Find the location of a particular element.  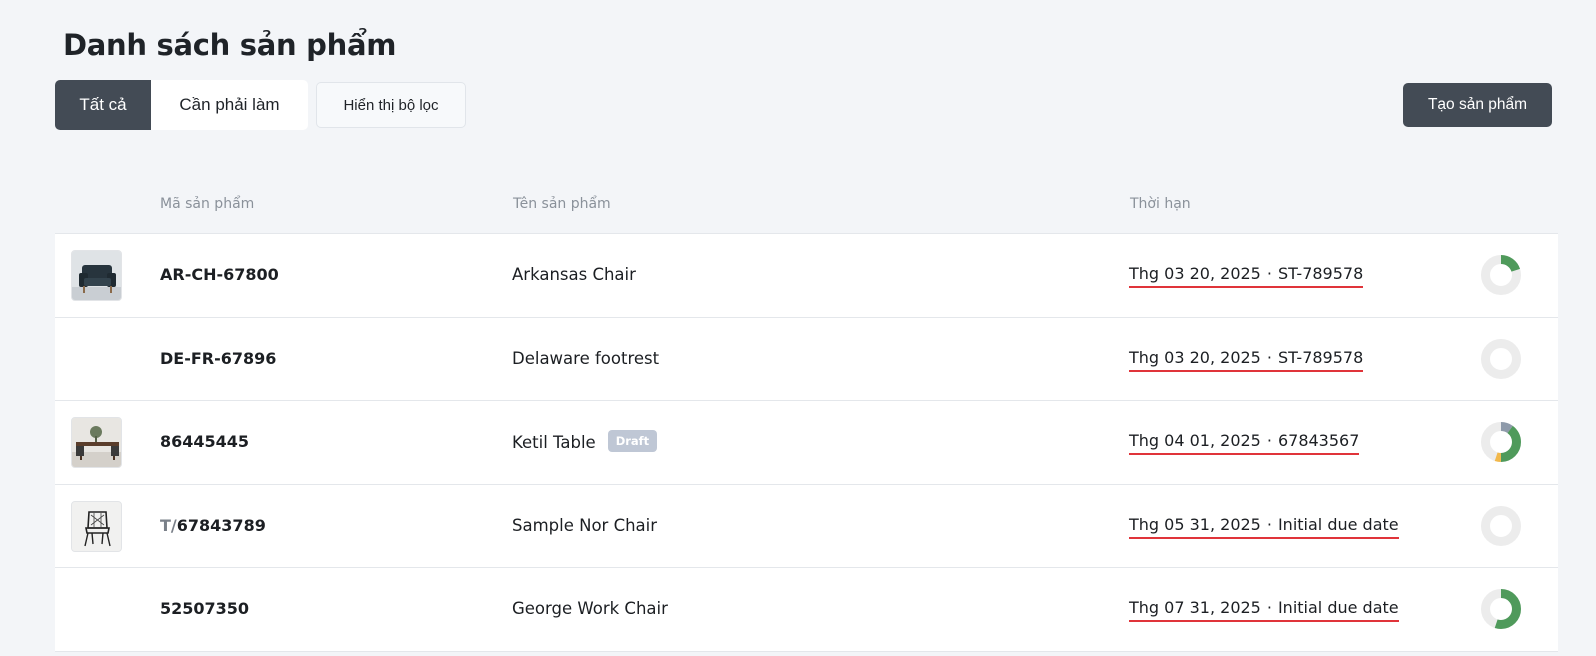

product-code: DE-FR-67896 is located at coordinates (218, 358).